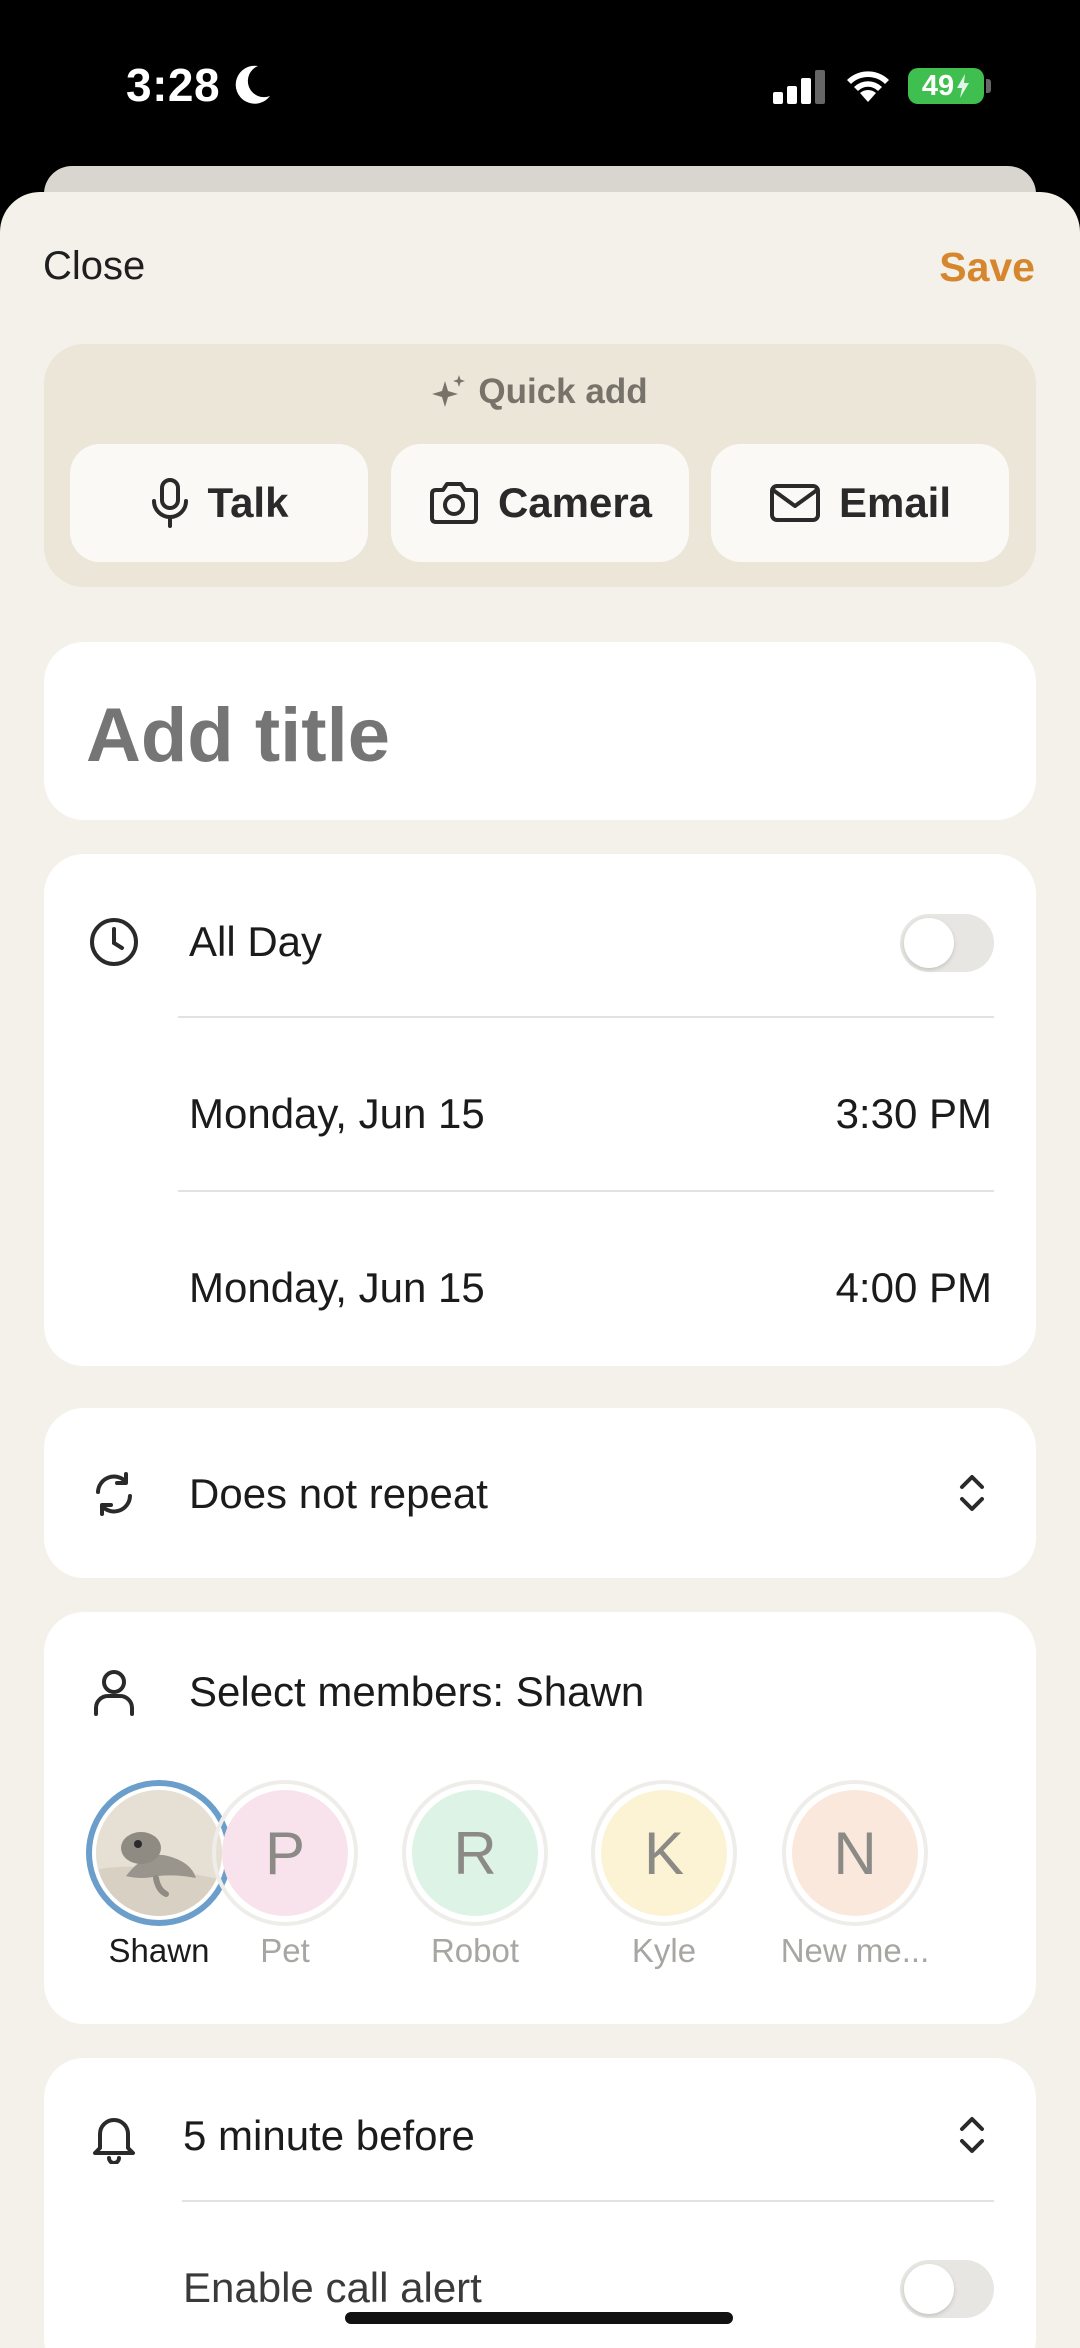  Describe the element at coordinates (794, 503) in the screenshot. I see `mail-icon` at that location.